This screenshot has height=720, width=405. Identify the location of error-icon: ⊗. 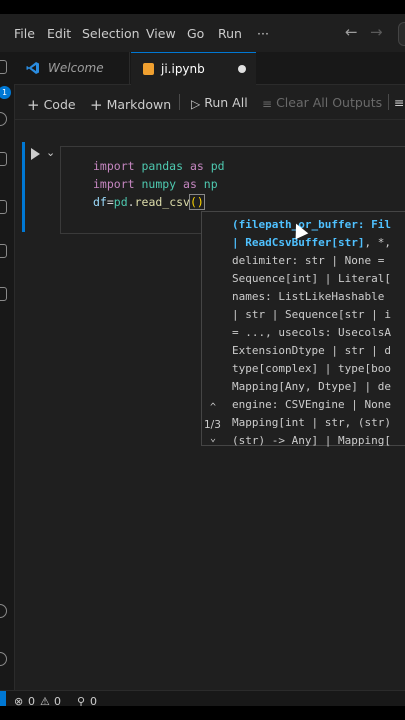
(18, 700).